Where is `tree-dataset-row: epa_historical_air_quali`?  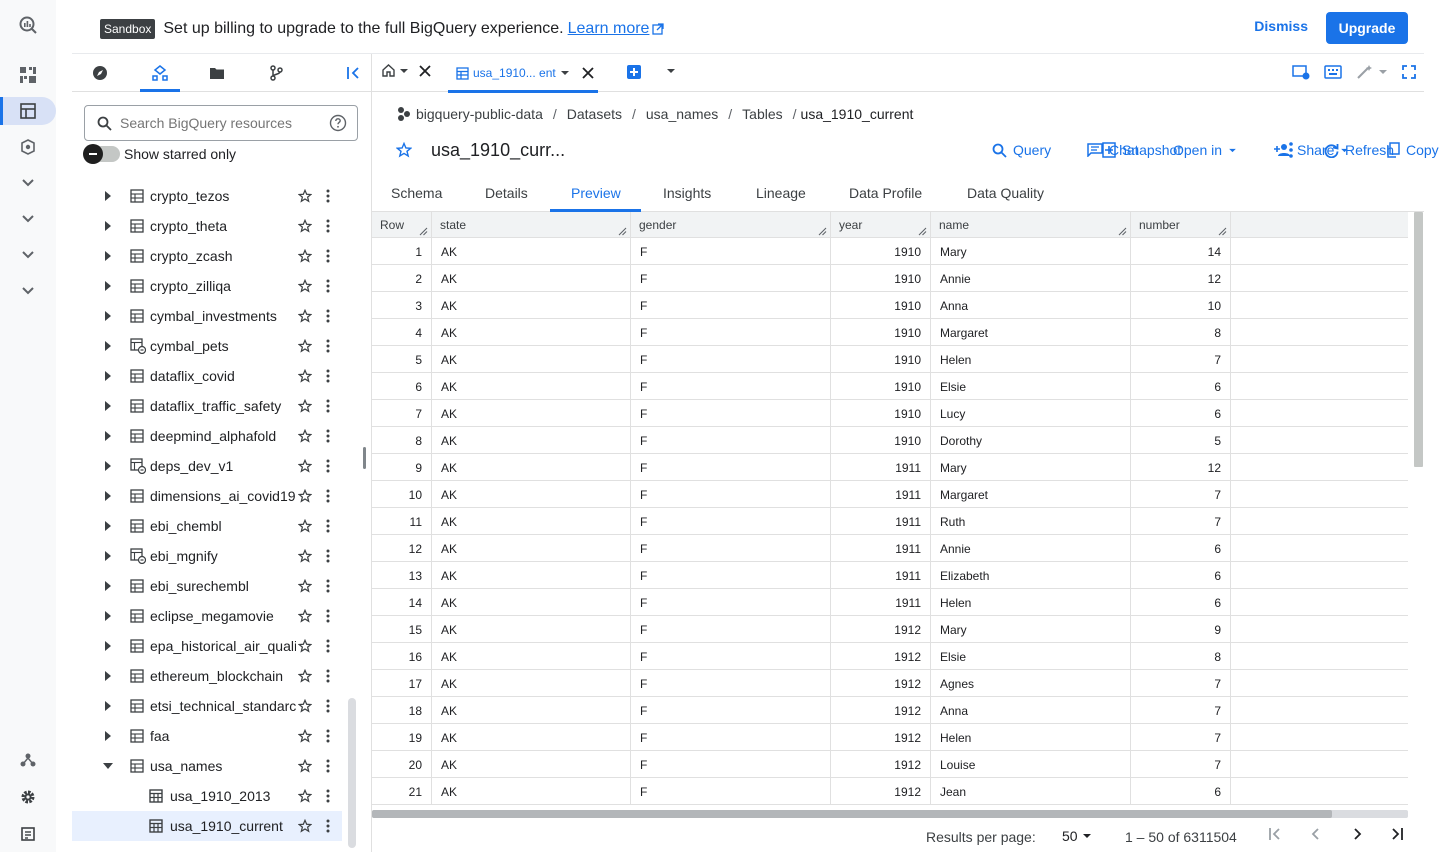 tree-dataset-row: epa_historical_air_quali is located at coordinates (215, 646).